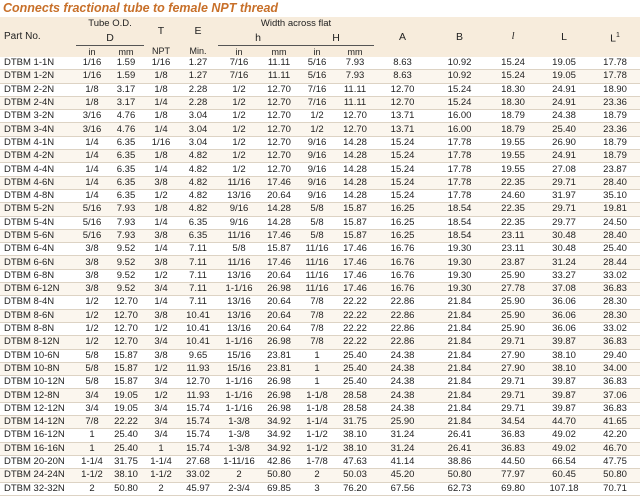 Image resolution: width=640 pixels, height=496 pixels. I want to click on header-H-in: in, so click(317, 51).